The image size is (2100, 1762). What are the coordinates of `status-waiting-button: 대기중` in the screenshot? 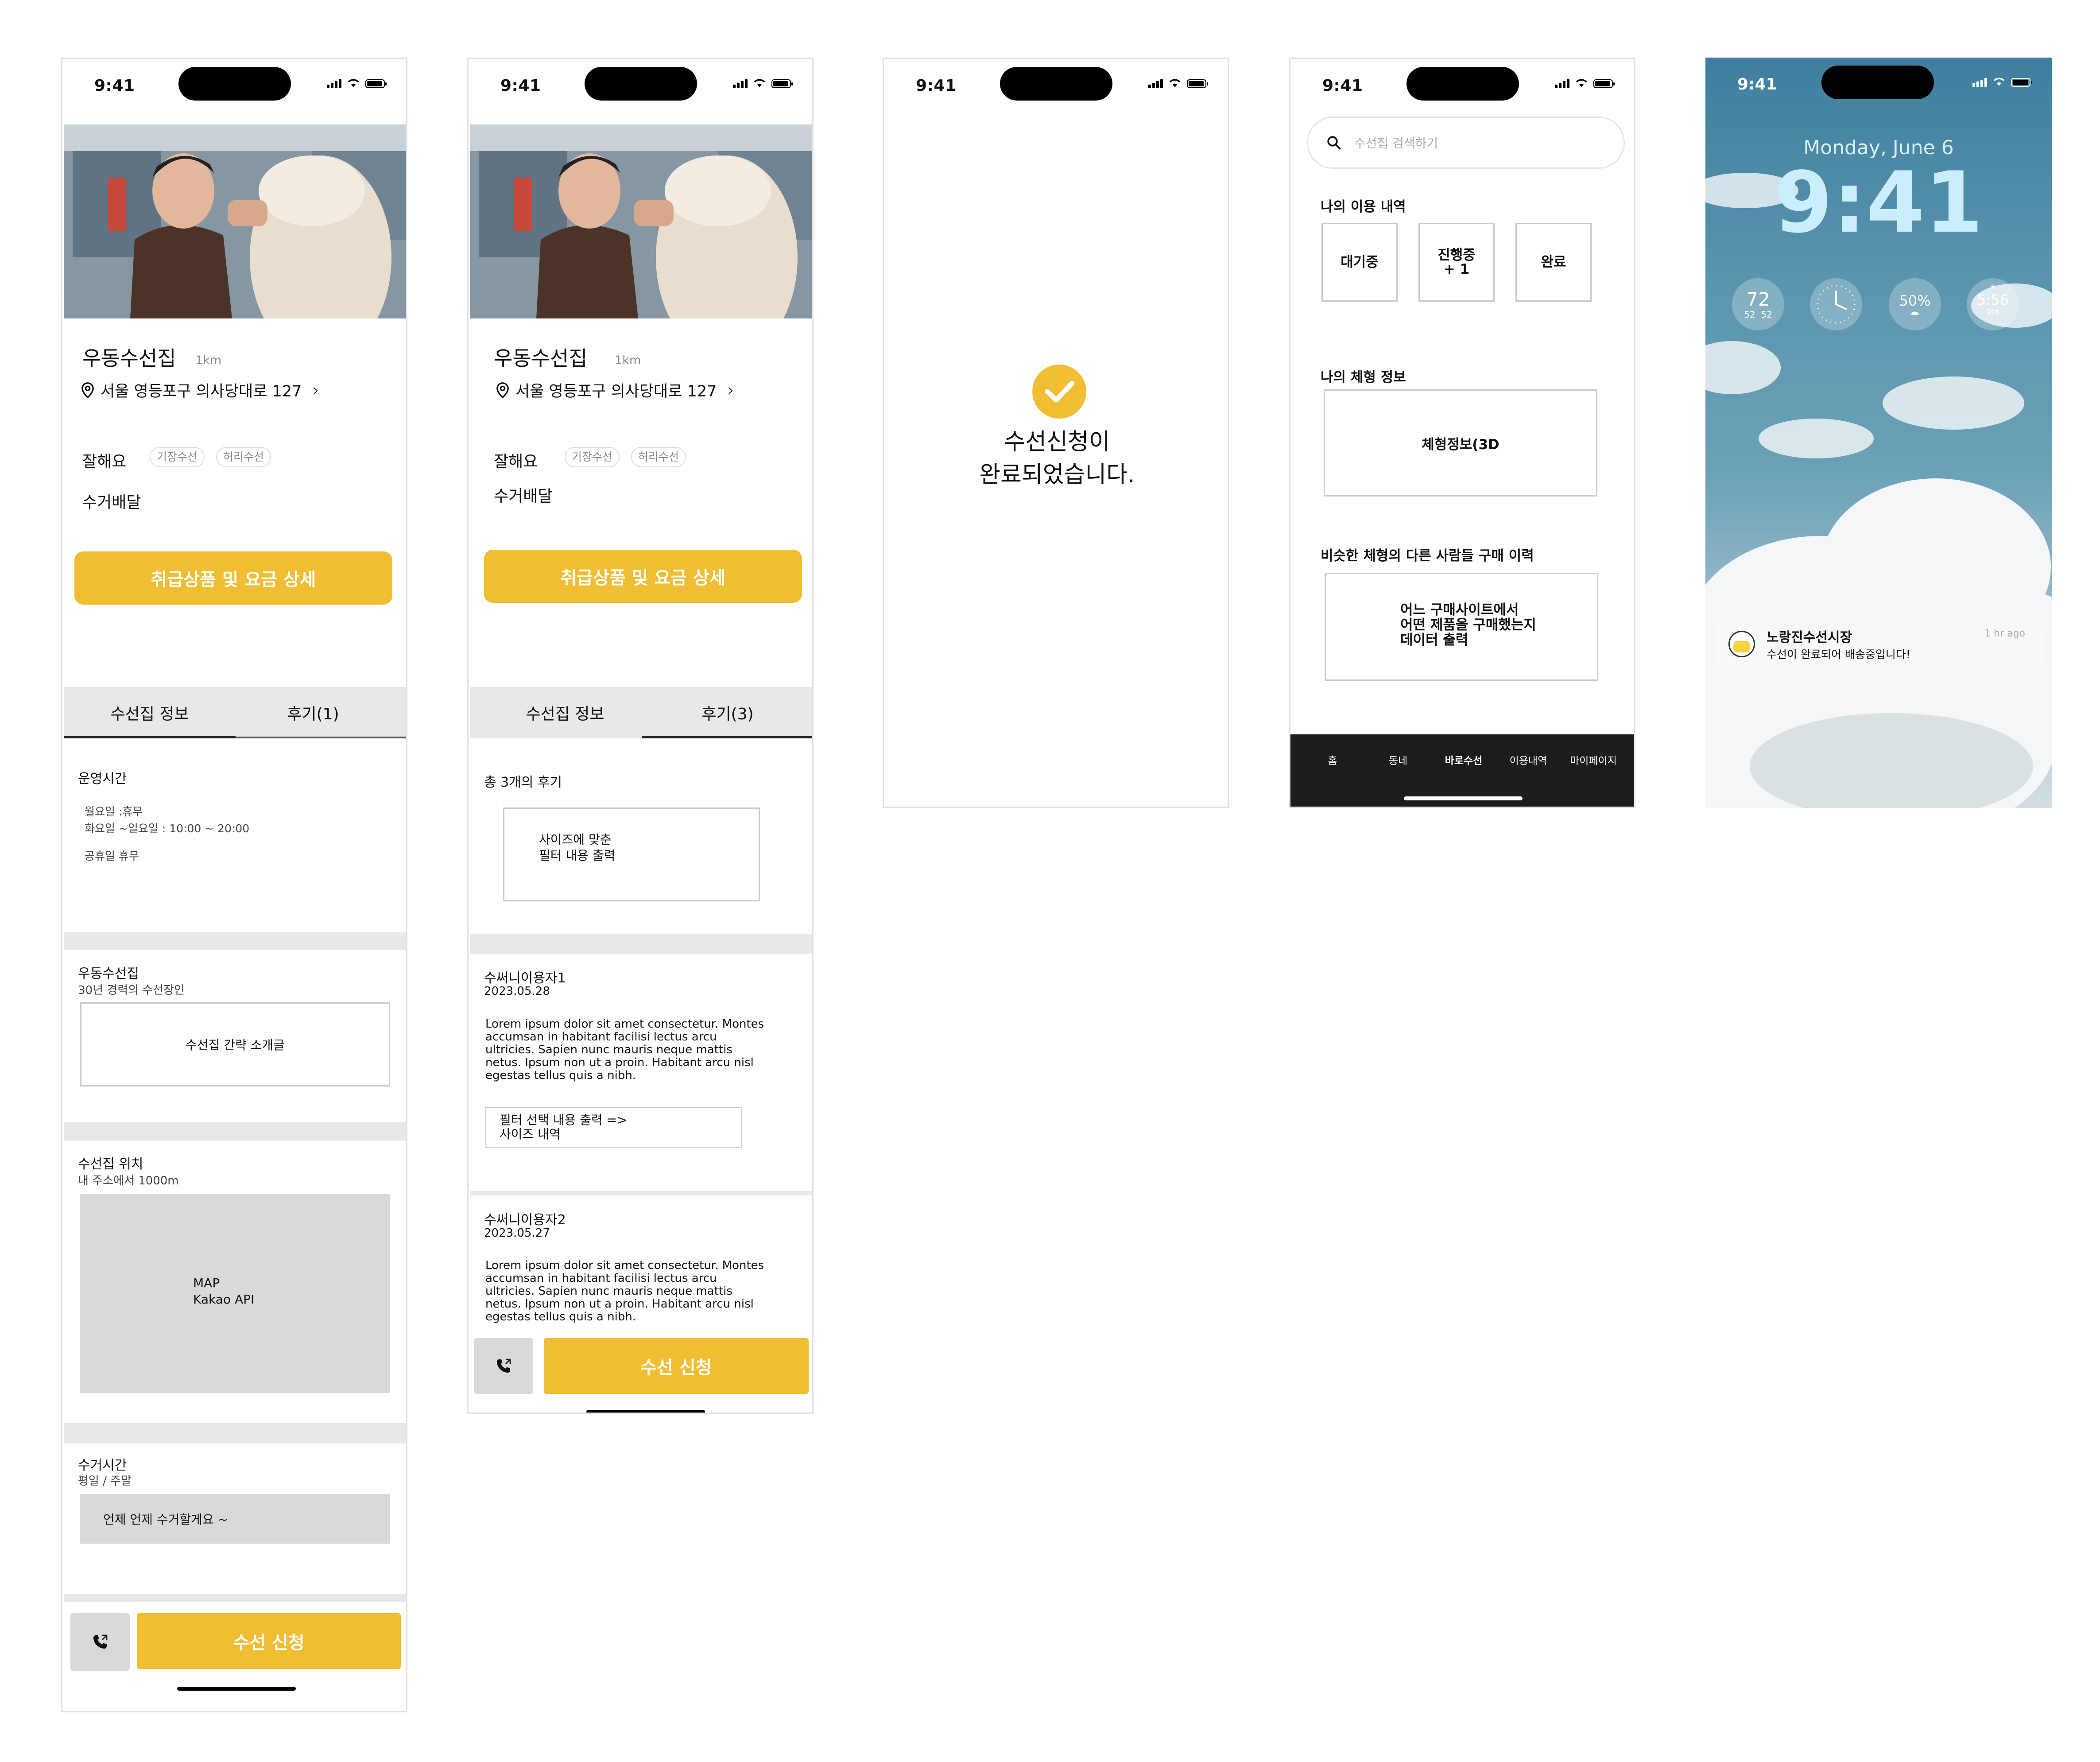 It's located at (1359, 262).